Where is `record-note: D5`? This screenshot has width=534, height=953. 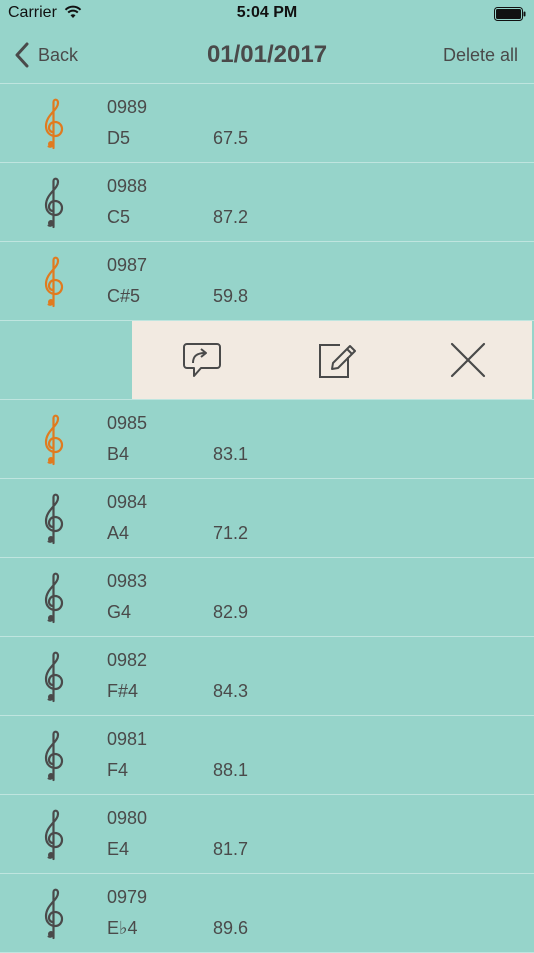
record-note: D5 is located at coordinates (119, 138).